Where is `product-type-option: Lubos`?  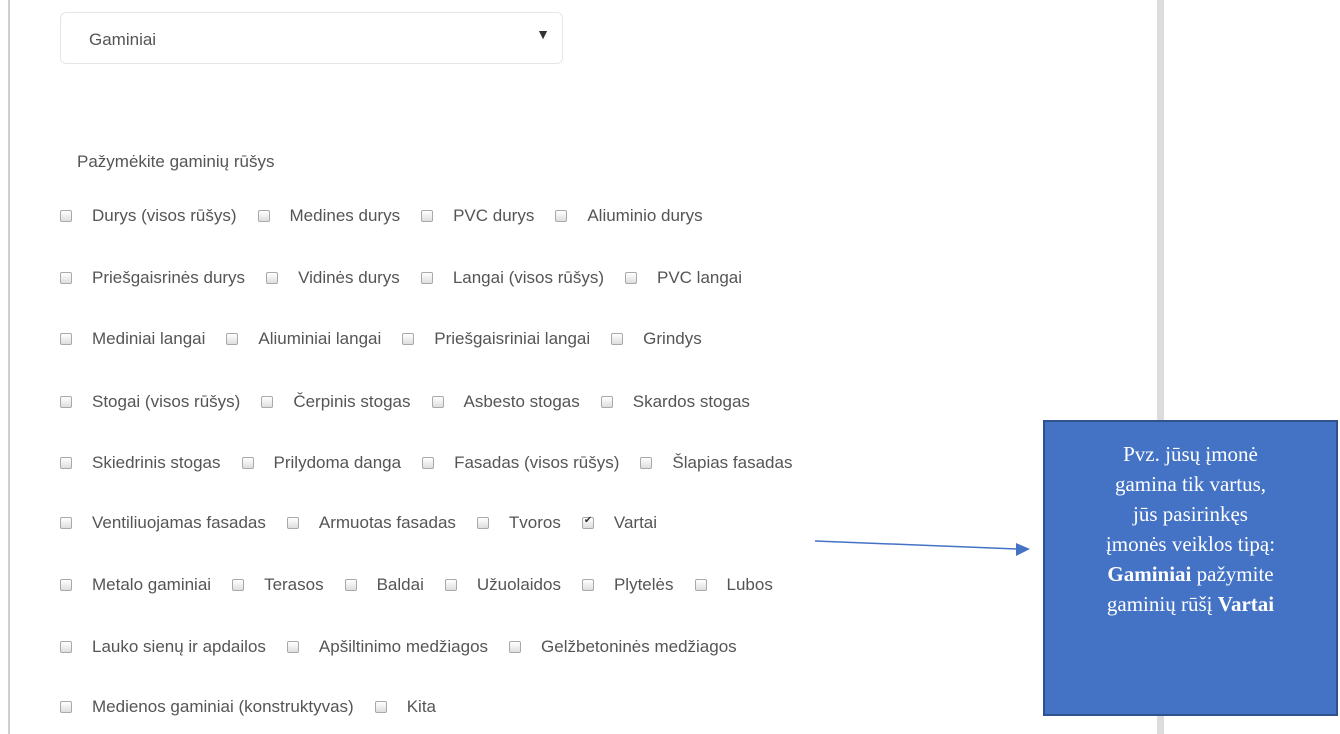
product-type-option: Lubos is located at coordinates (733, 585).